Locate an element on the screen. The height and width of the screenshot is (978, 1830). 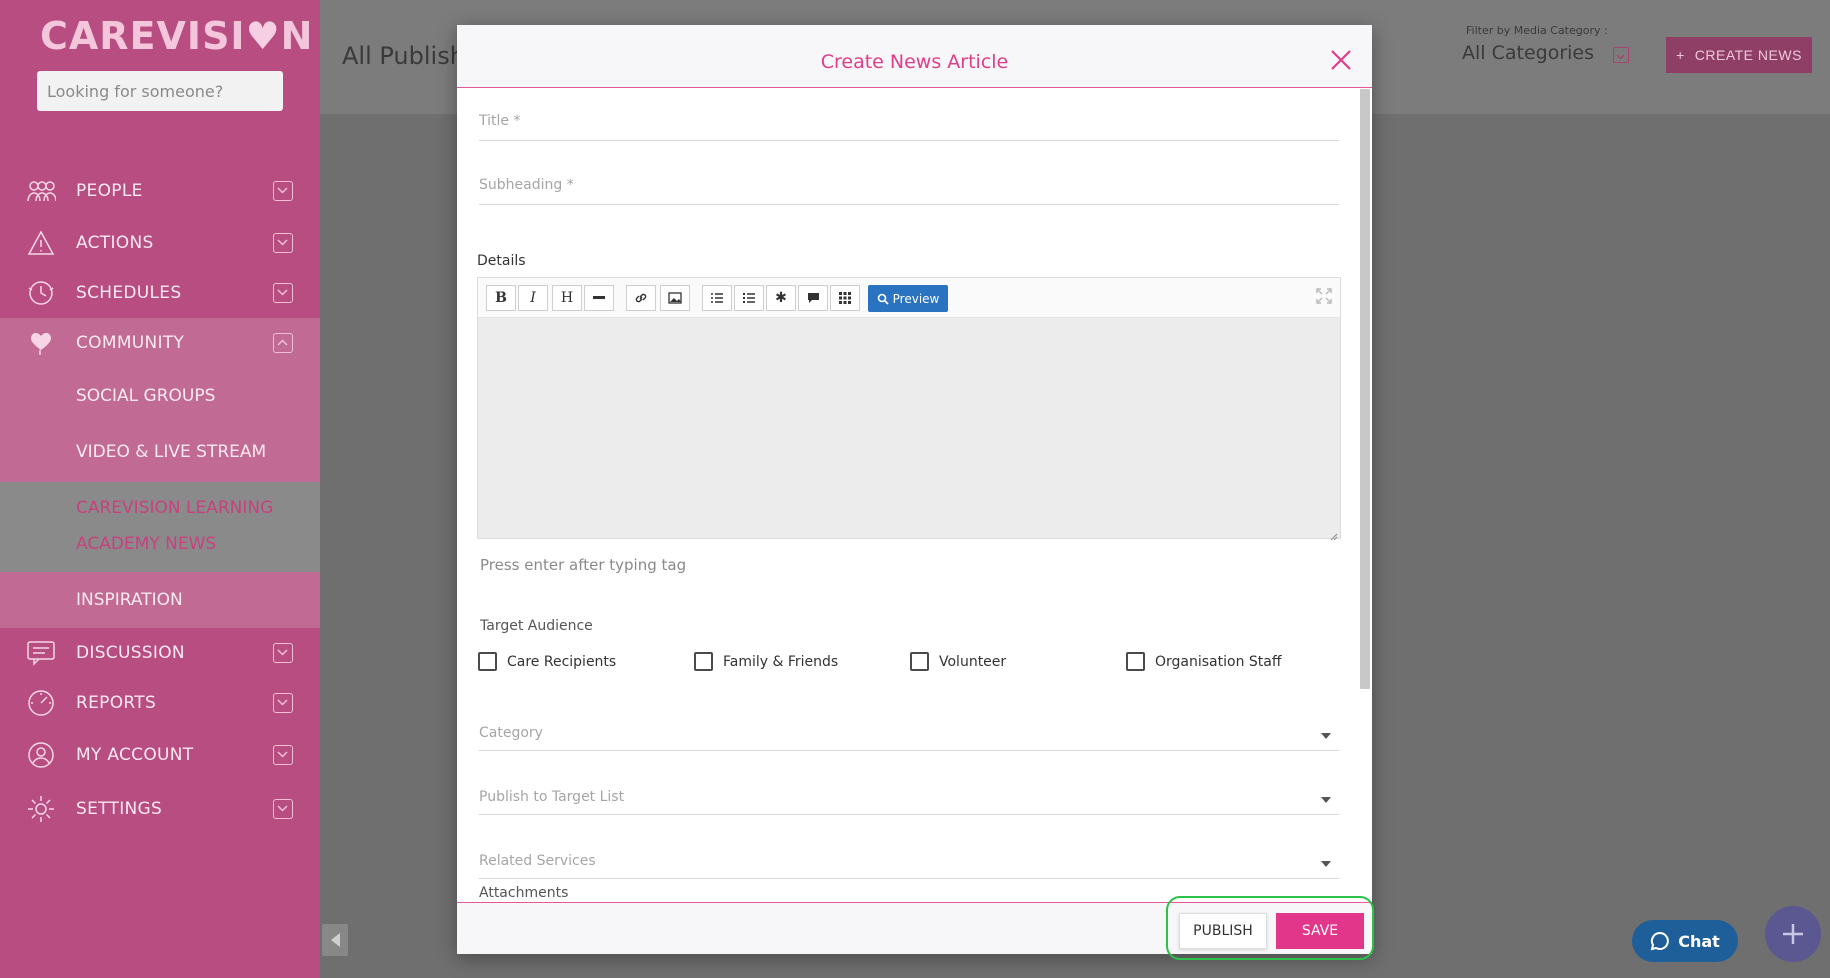
preview-button: Preview is located at coordinates (908, 298).